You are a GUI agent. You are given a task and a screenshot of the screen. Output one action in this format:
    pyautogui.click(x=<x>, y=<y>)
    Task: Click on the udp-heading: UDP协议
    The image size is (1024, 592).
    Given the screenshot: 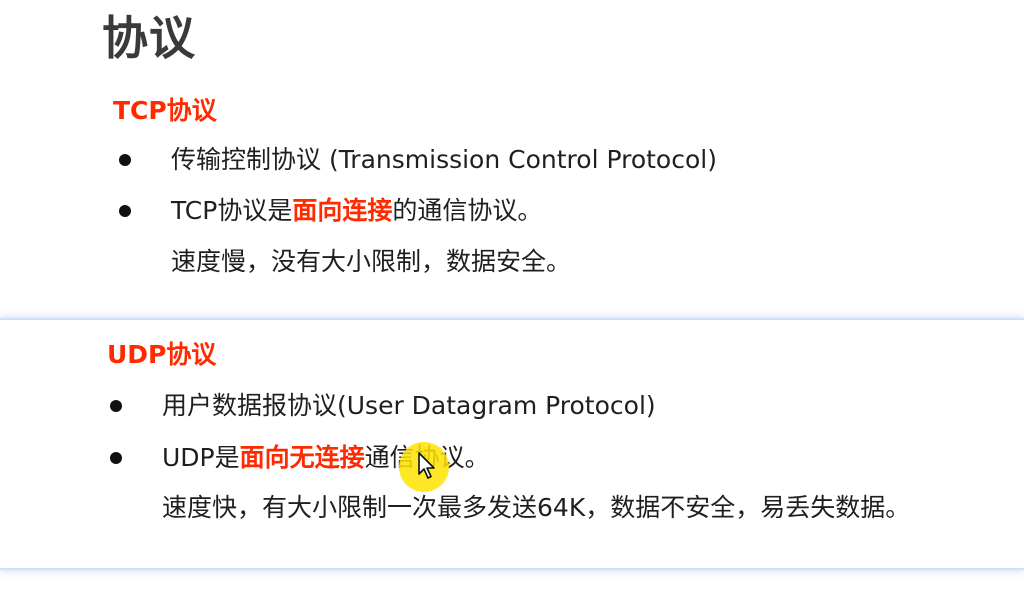 What is the action you would take?
    pyautogui.click(x=162, y=354)
    